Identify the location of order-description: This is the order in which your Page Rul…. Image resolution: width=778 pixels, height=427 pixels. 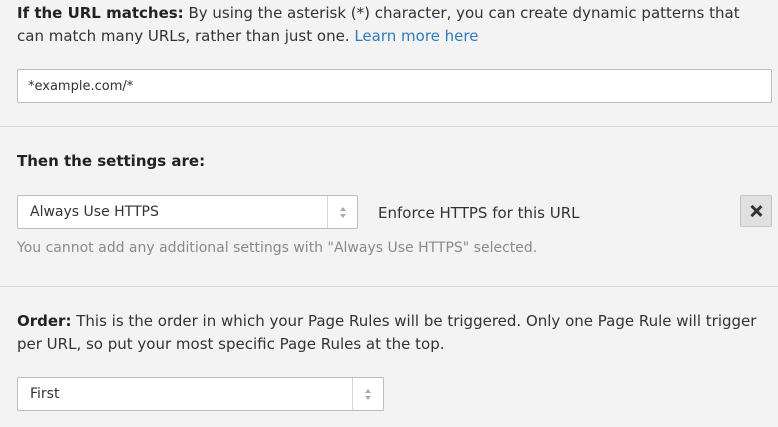
(387, 332).